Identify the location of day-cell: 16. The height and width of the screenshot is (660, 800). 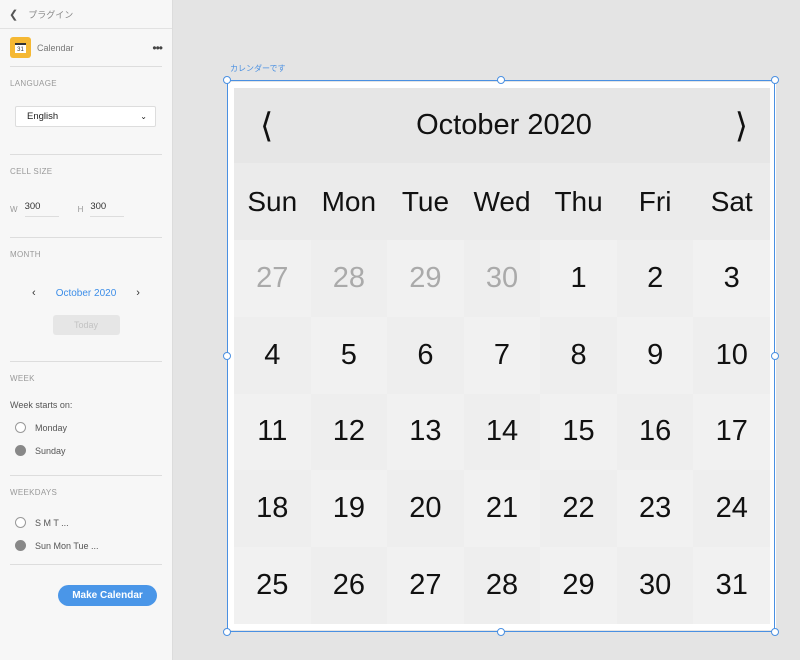
(655, 432).